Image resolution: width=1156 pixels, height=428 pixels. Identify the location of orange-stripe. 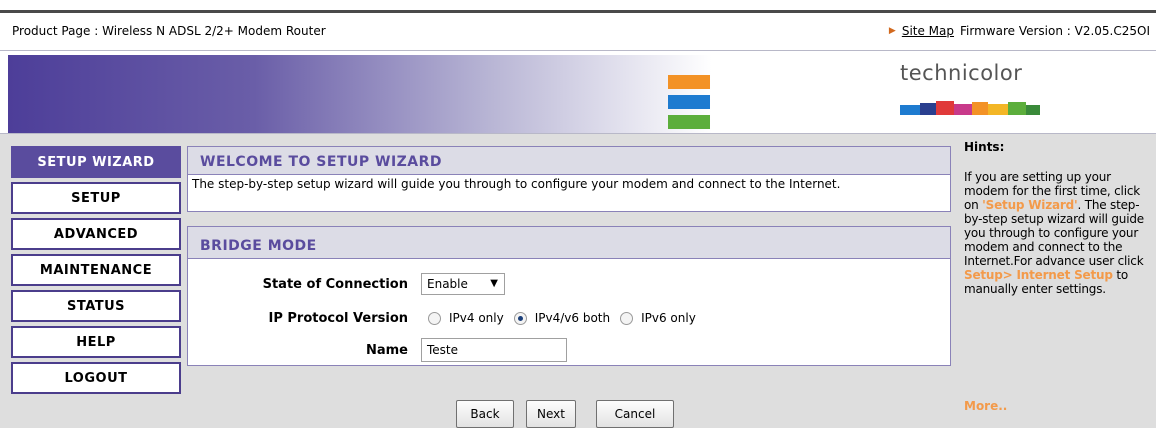
(689, 82).